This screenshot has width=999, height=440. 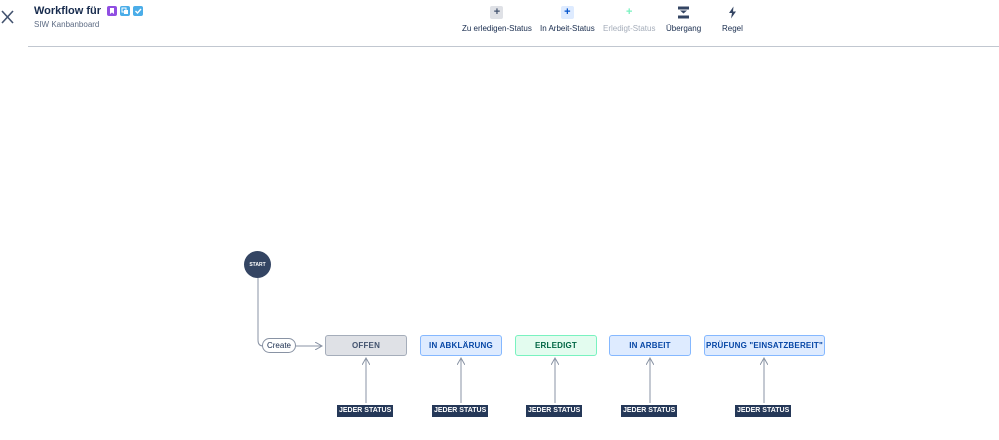 What do you see at coordinates (366, 345) in the screenshot?
I see `status-offen: OFFEN` at bounding box center [366, 345].